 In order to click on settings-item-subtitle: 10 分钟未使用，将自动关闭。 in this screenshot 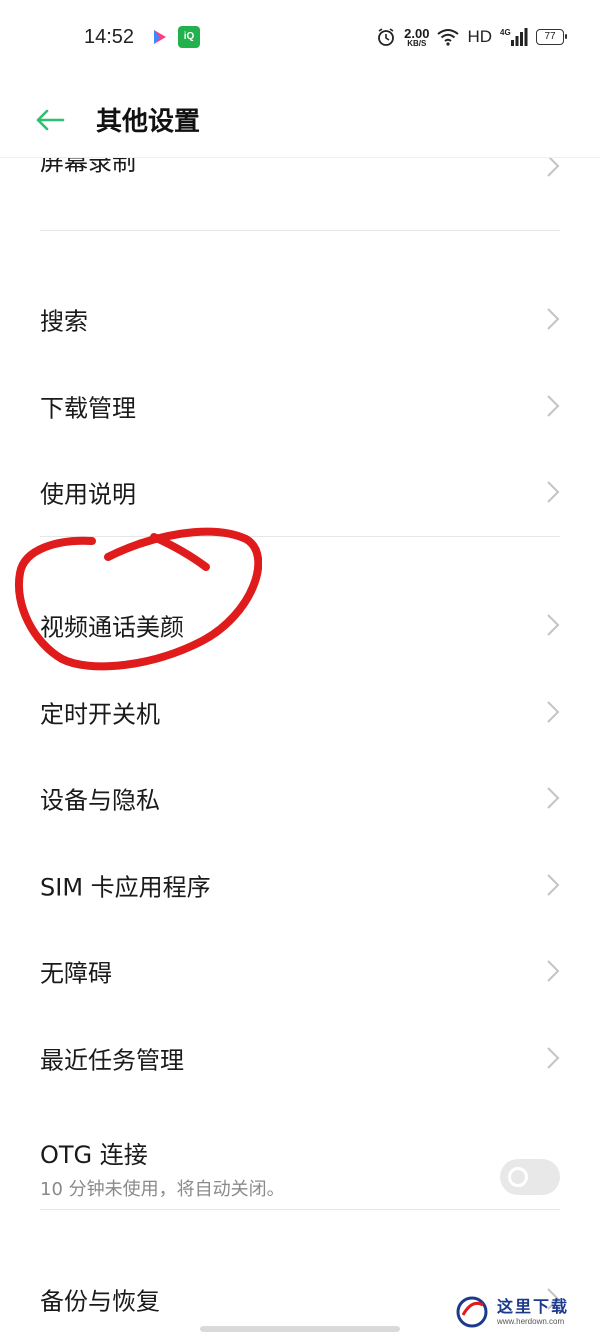, I will do `click(162, 1190)`.